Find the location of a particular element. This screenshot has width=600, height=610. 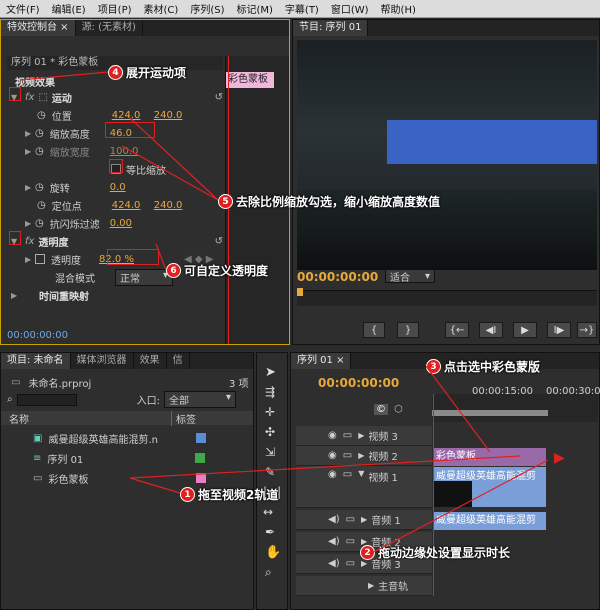

arrow-5b is located at coordinates (170, 173).